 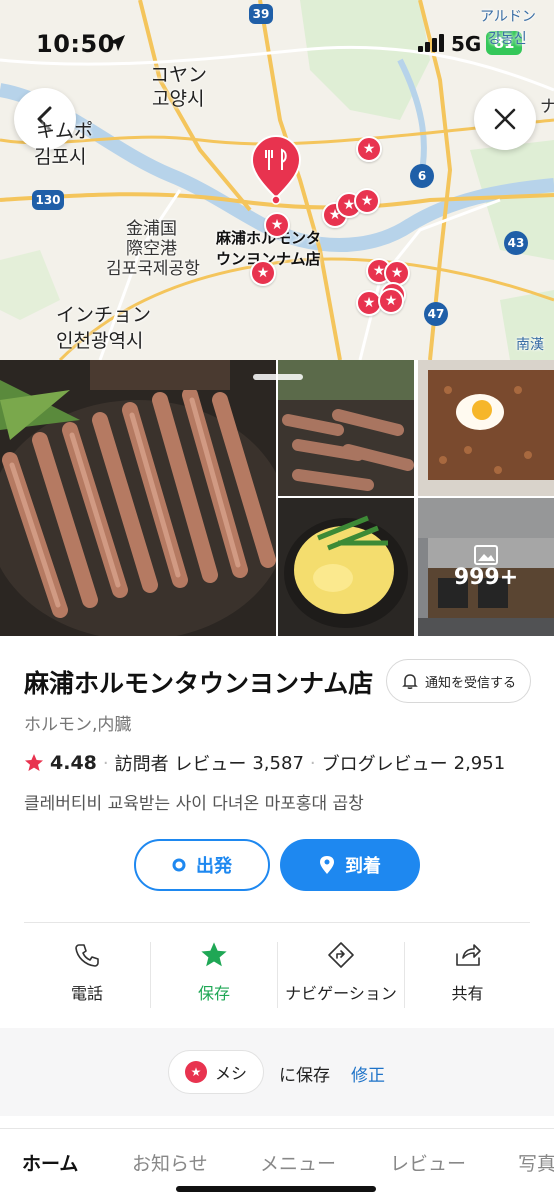 What do you see at coordinates (508, 17) in the screenshot?
I see `map-label-ardun: アルドン` at bounding box center [508, 17].